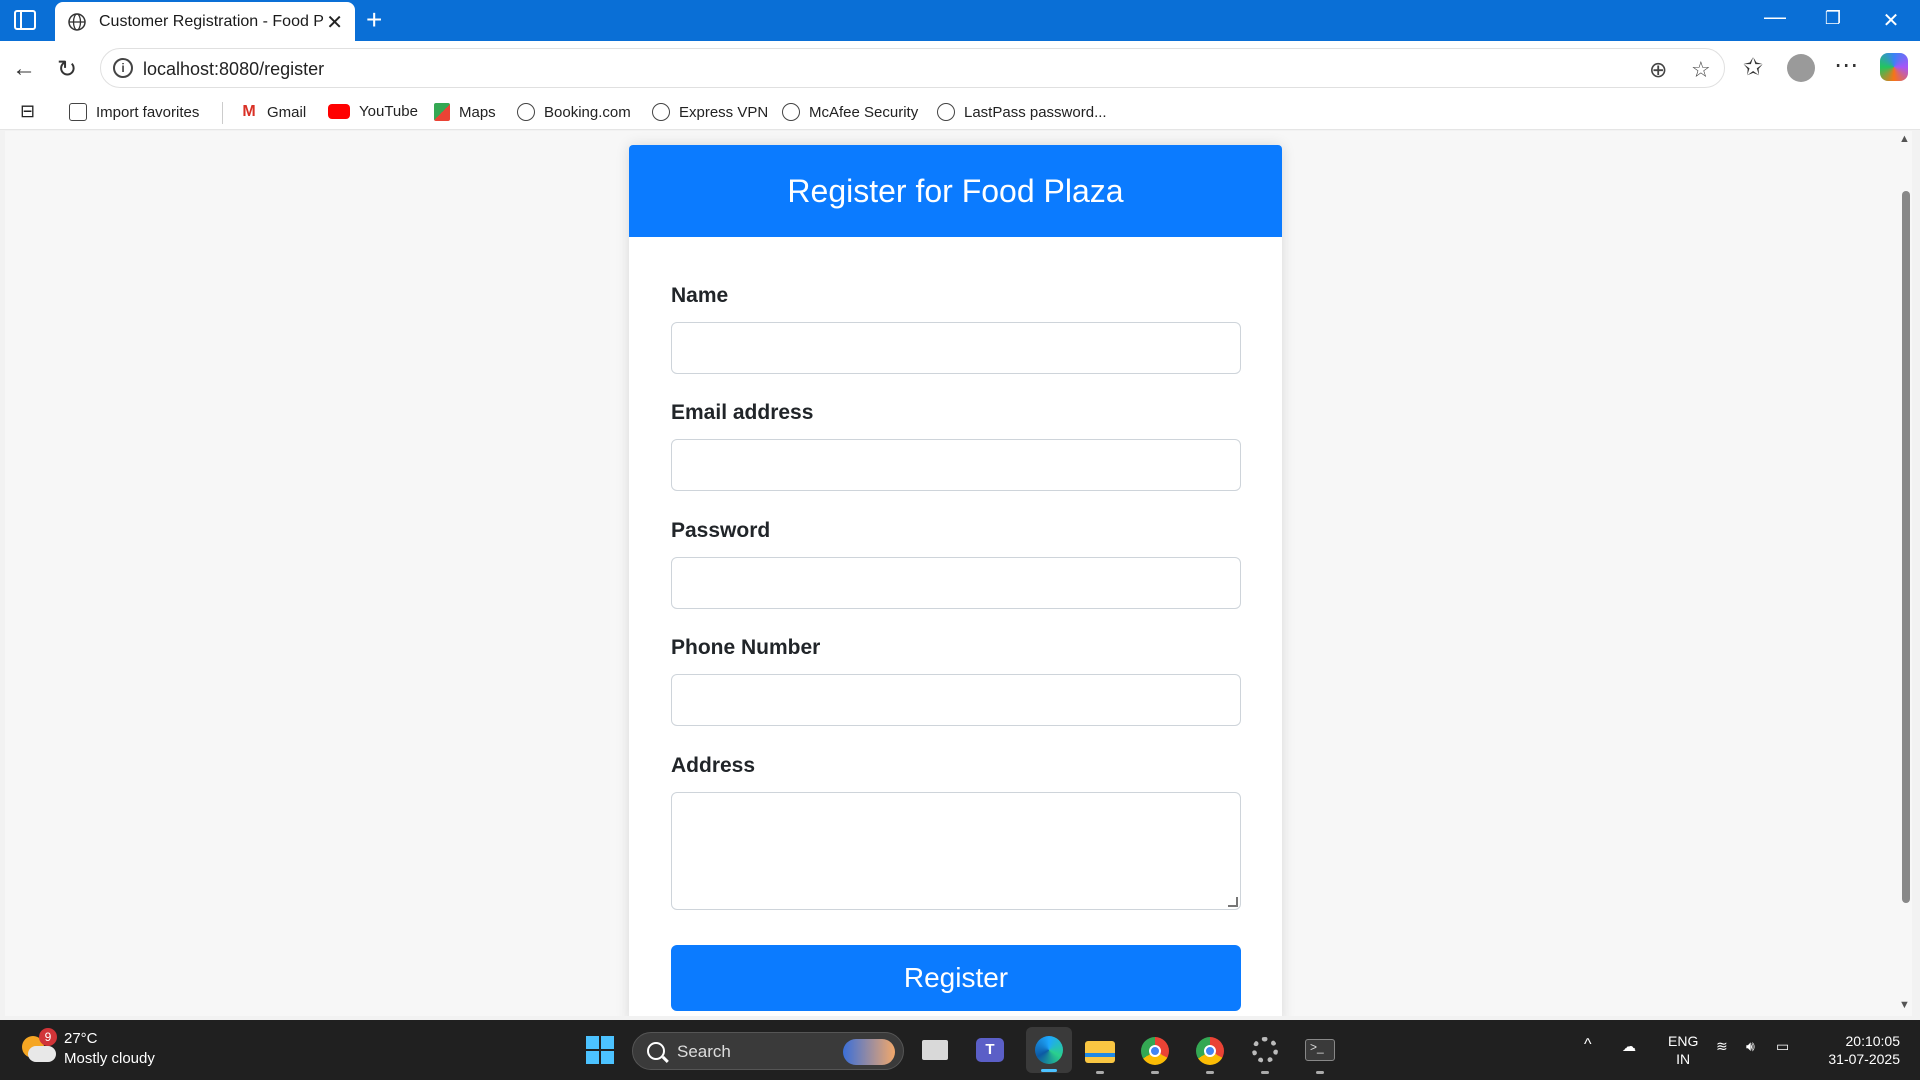 Image resolution: width=1920 pixels, height=1080 pixels. Describe the element at coordinates (1588, 1045) in the screenshot. I see `tray-overflow-chevron-icon: ^` at that location.